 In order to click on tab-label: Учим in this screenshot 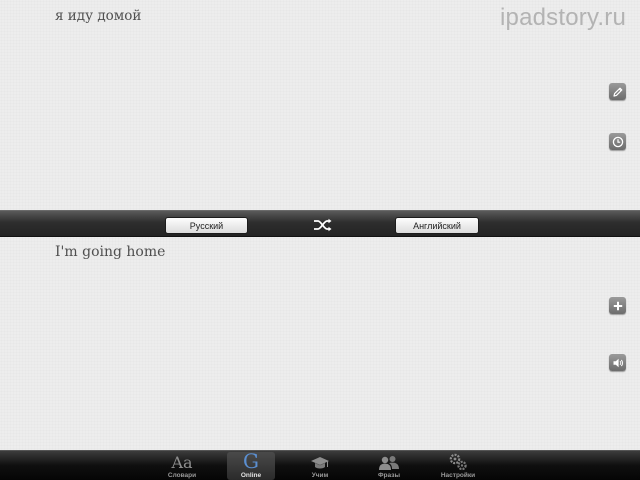, I will do `click(320, 475)`.